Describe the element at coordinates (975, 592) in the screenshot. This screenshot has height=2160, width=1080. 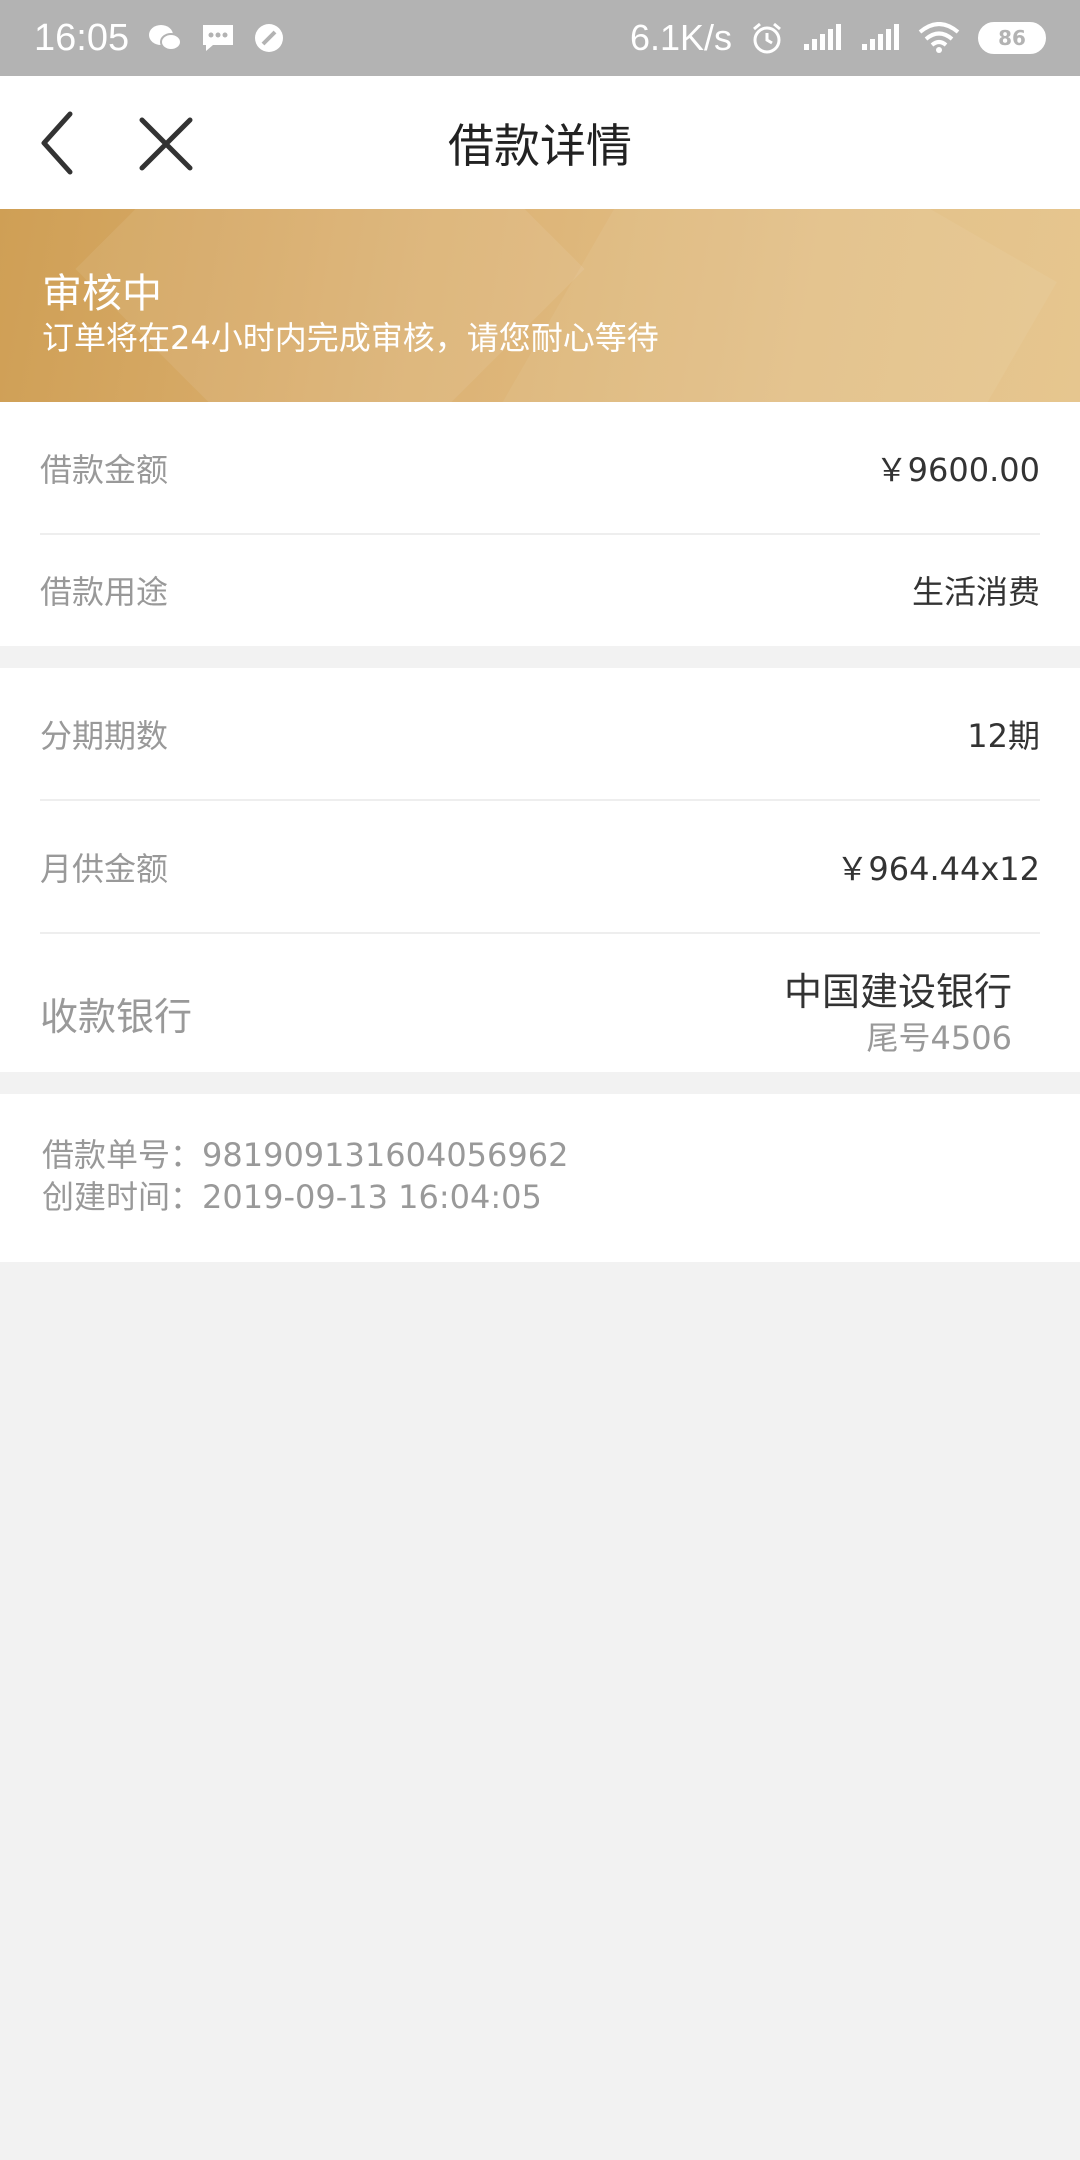
I see `loan-purpose-value: 生活消费` at that location.